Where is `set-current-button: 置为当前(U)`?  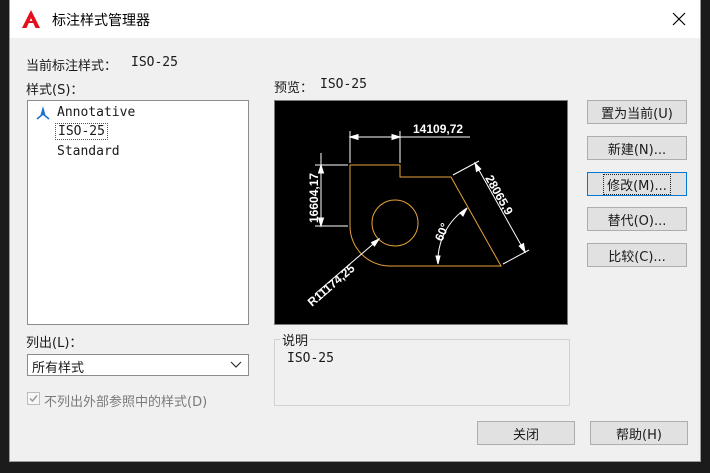
set-current-button: 置为当前(U) is located at coordinates (637, 112).